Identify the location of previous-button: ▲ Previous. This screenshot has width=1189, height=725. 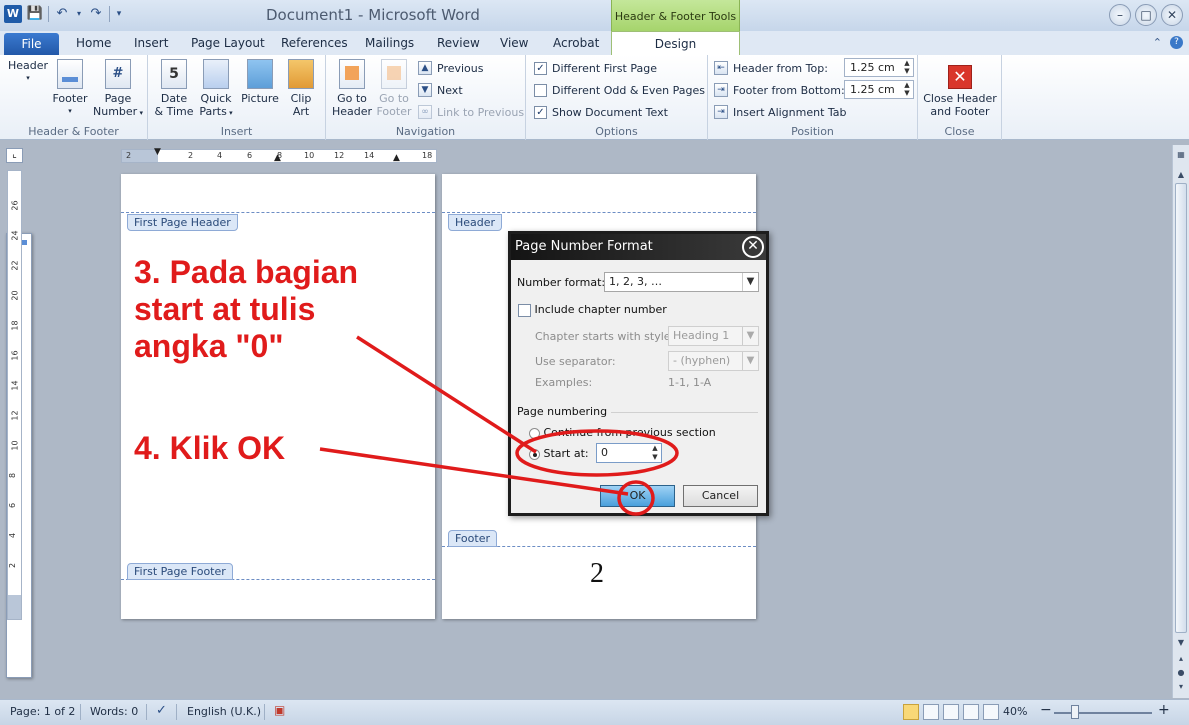
(451, 68).